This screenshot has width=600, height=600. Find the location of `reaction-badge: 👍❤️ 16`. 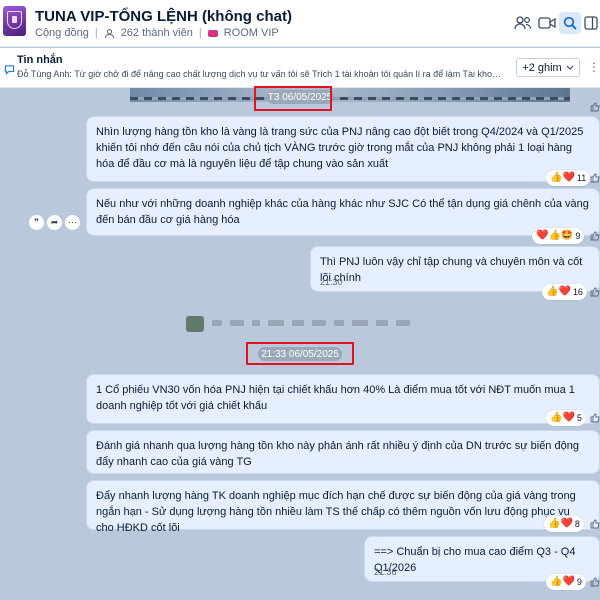

reaction-badge: 👍❤️ 16 is located at coordinates (564, 292).